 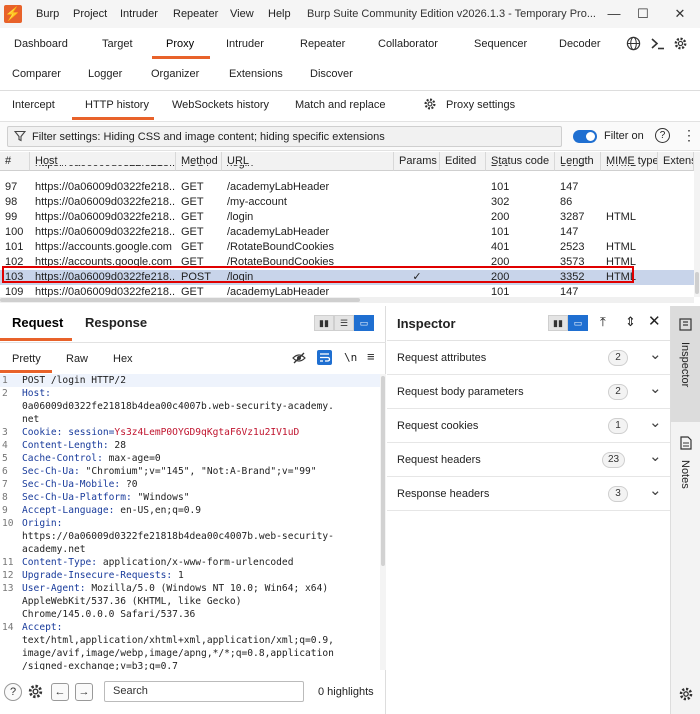 I want to click on editor-vertical-scrollbar, so click(x=383, y=522).